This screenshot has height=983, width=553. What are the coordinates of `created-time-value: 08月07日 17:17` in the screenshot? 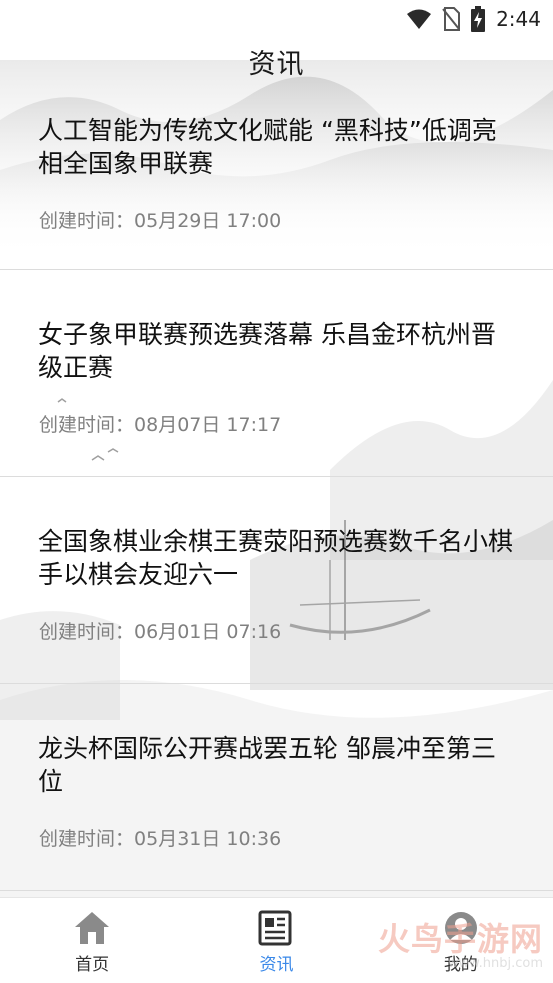 It's located at (208, 425).